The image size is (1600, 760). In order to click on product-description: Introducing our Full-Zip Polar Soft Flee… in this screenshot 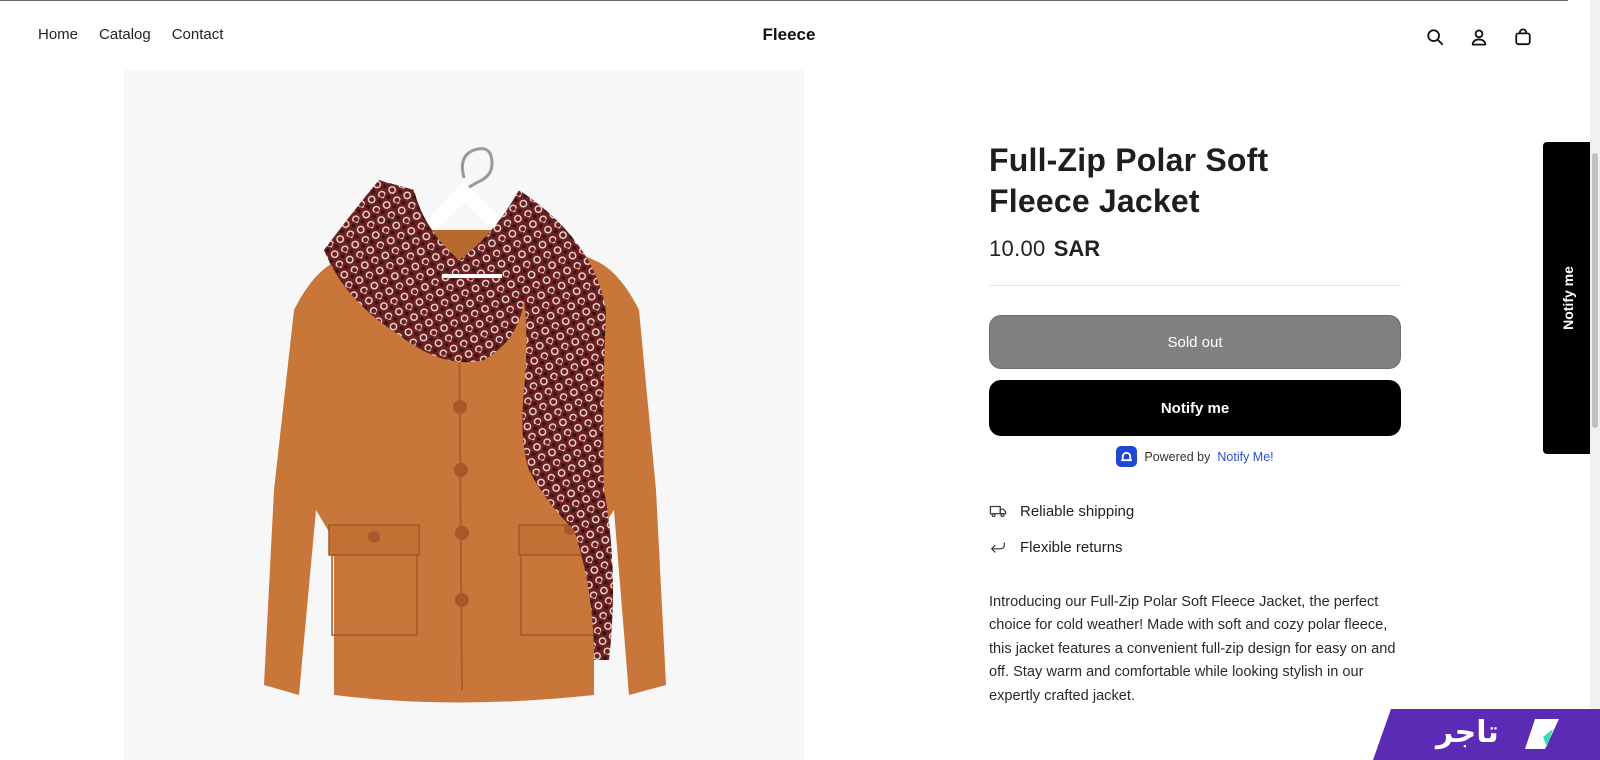, I will do `click(1192, 649)`.